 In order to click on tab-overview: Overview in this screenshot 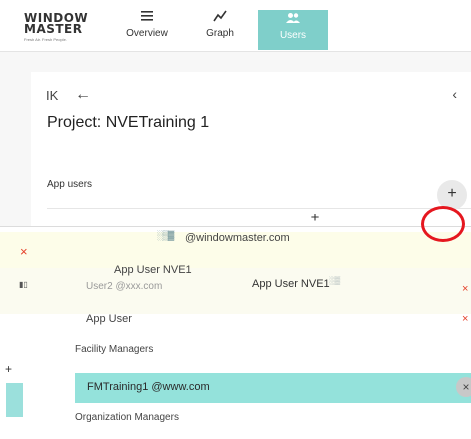, I will do `click(147, 28)`.